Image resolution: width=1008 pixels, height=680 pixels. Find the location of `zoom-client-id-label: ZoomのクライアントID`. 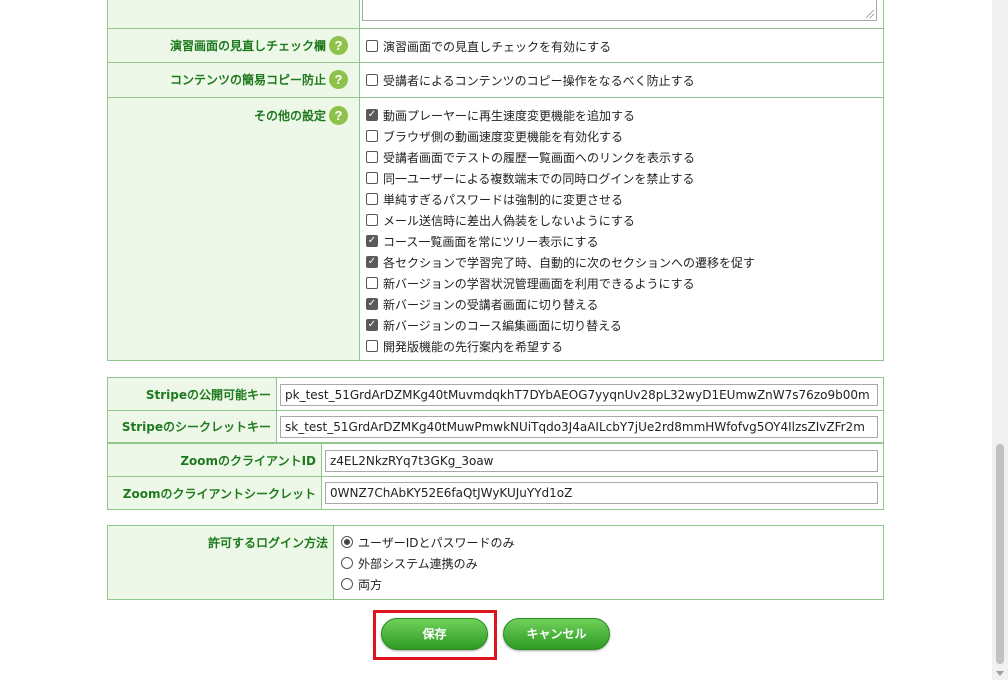

zoom-client-id-label: ZoomのクライアントID is located at coordinates (248, 461).